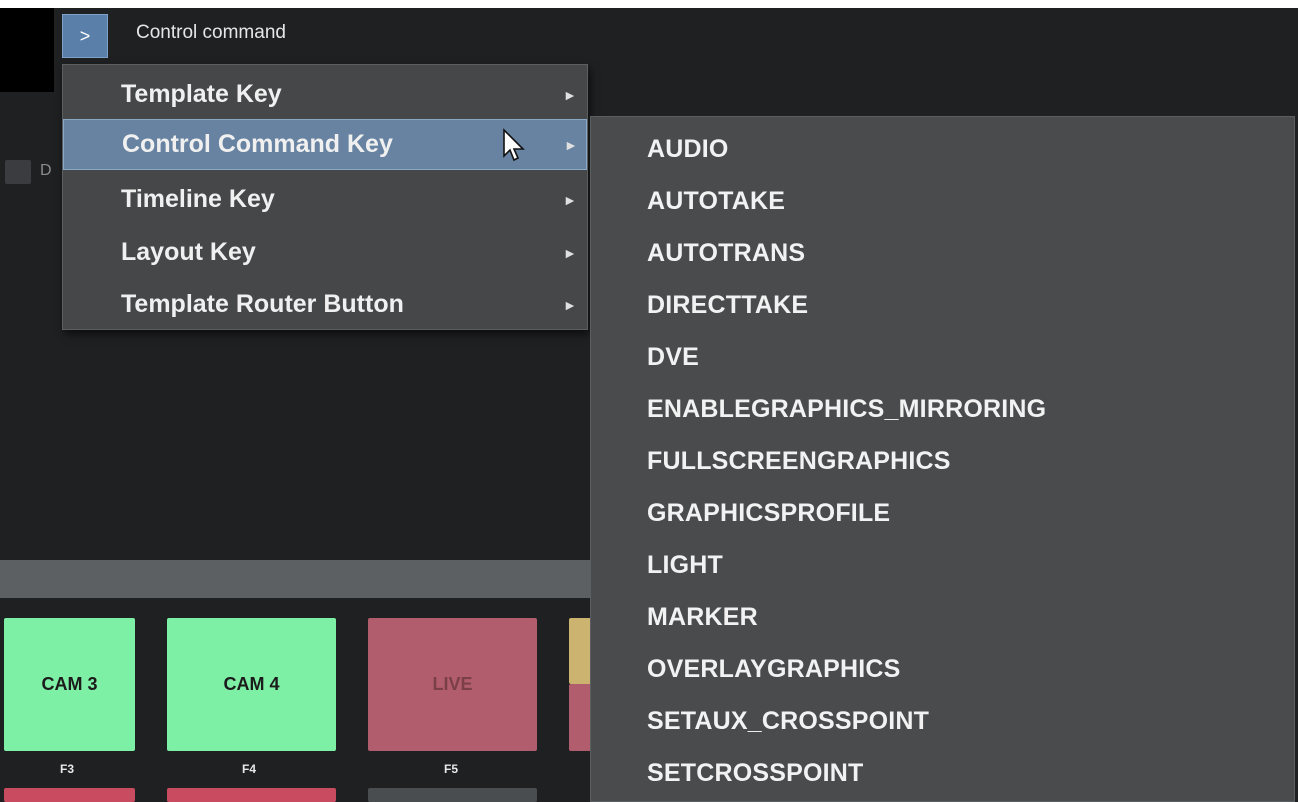 The height and width of the screenshot is (802, 1298). I want to click on button-pad-area: CAM 3 CAM 4 LIVE F3 F4 F5, so click(300, 700).